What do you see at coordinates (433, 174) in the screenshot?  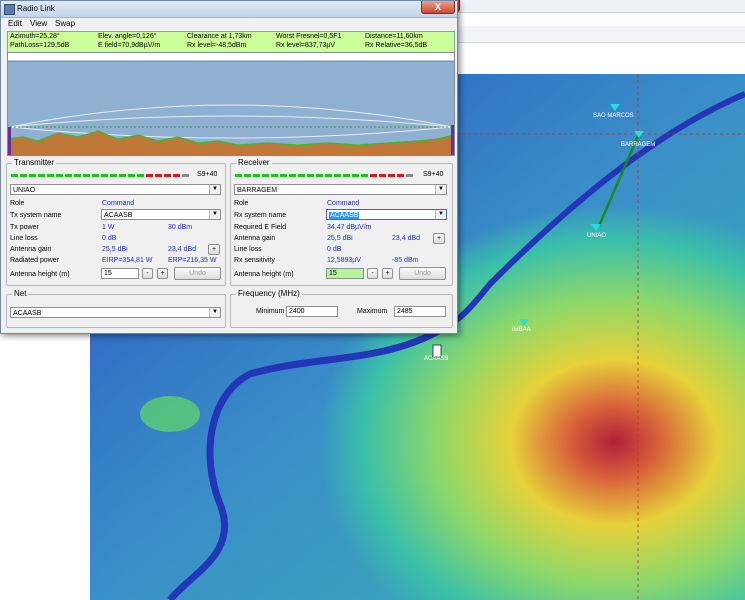 I see `rx-signal-text: S9+40` at bounding box center [433, 174].